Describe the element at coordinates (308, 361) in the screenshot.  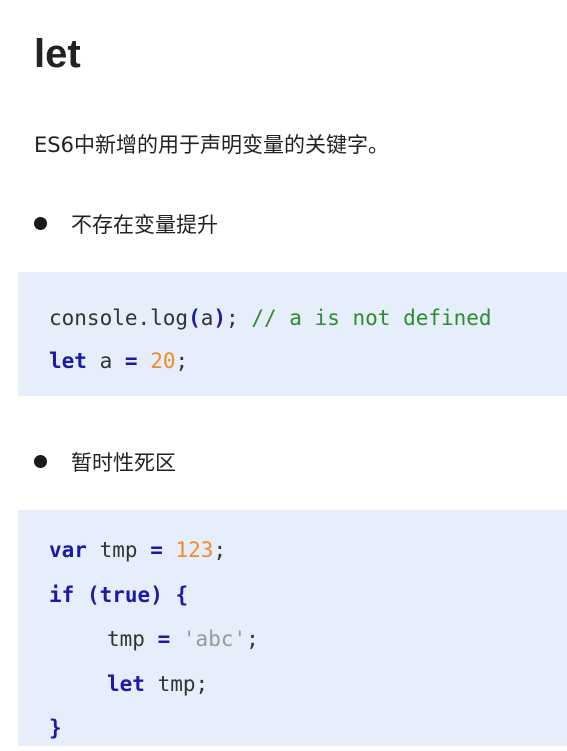
I see `code-line: let a = 20;` at that location.